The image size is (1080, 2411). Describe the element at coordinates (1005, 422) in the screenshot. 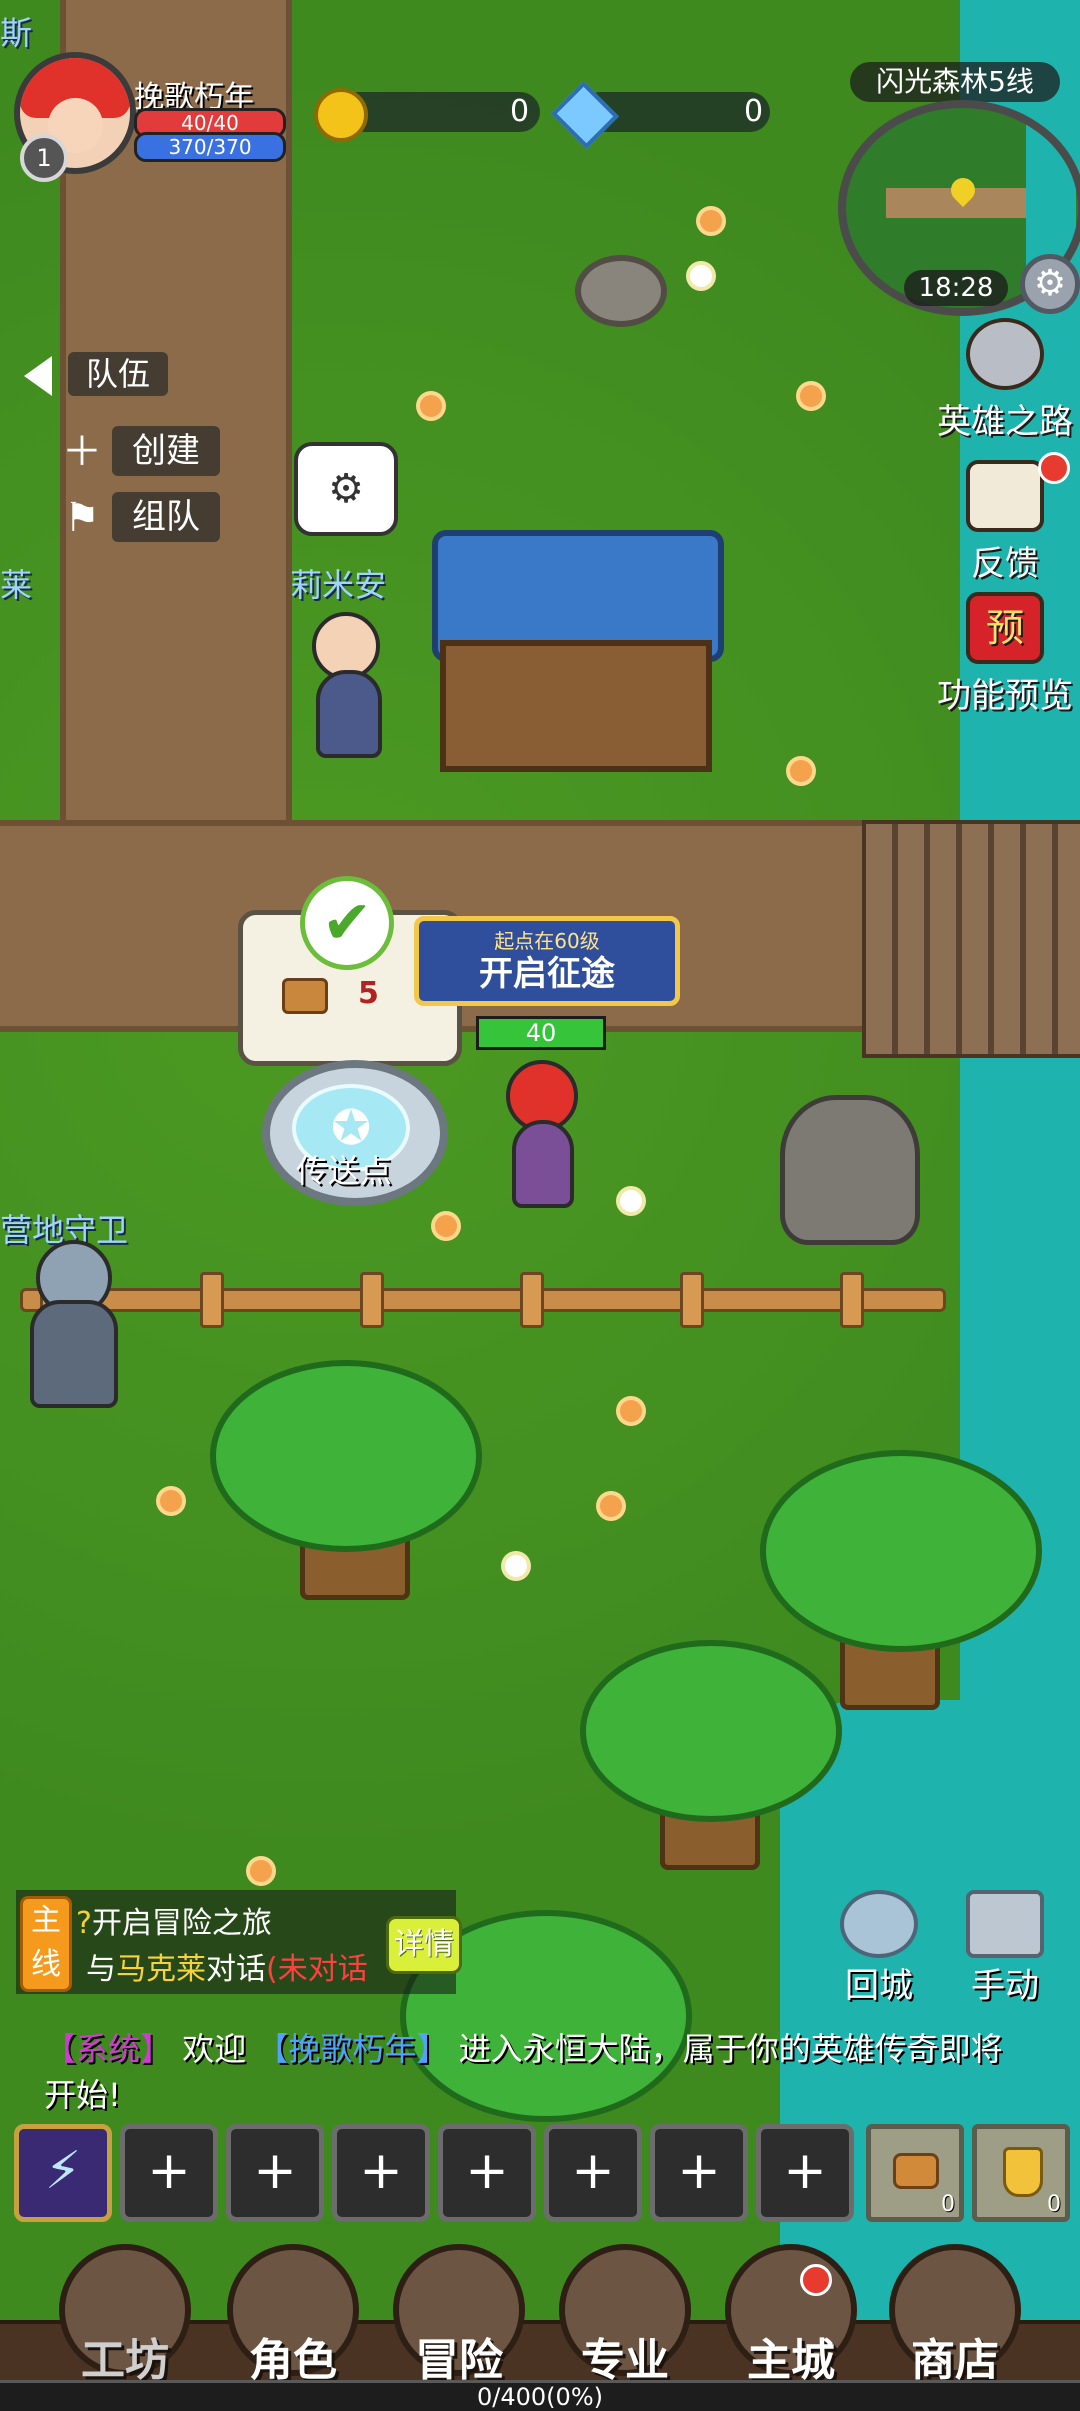

I see `hero-road-label: 英雄之路` at that location.